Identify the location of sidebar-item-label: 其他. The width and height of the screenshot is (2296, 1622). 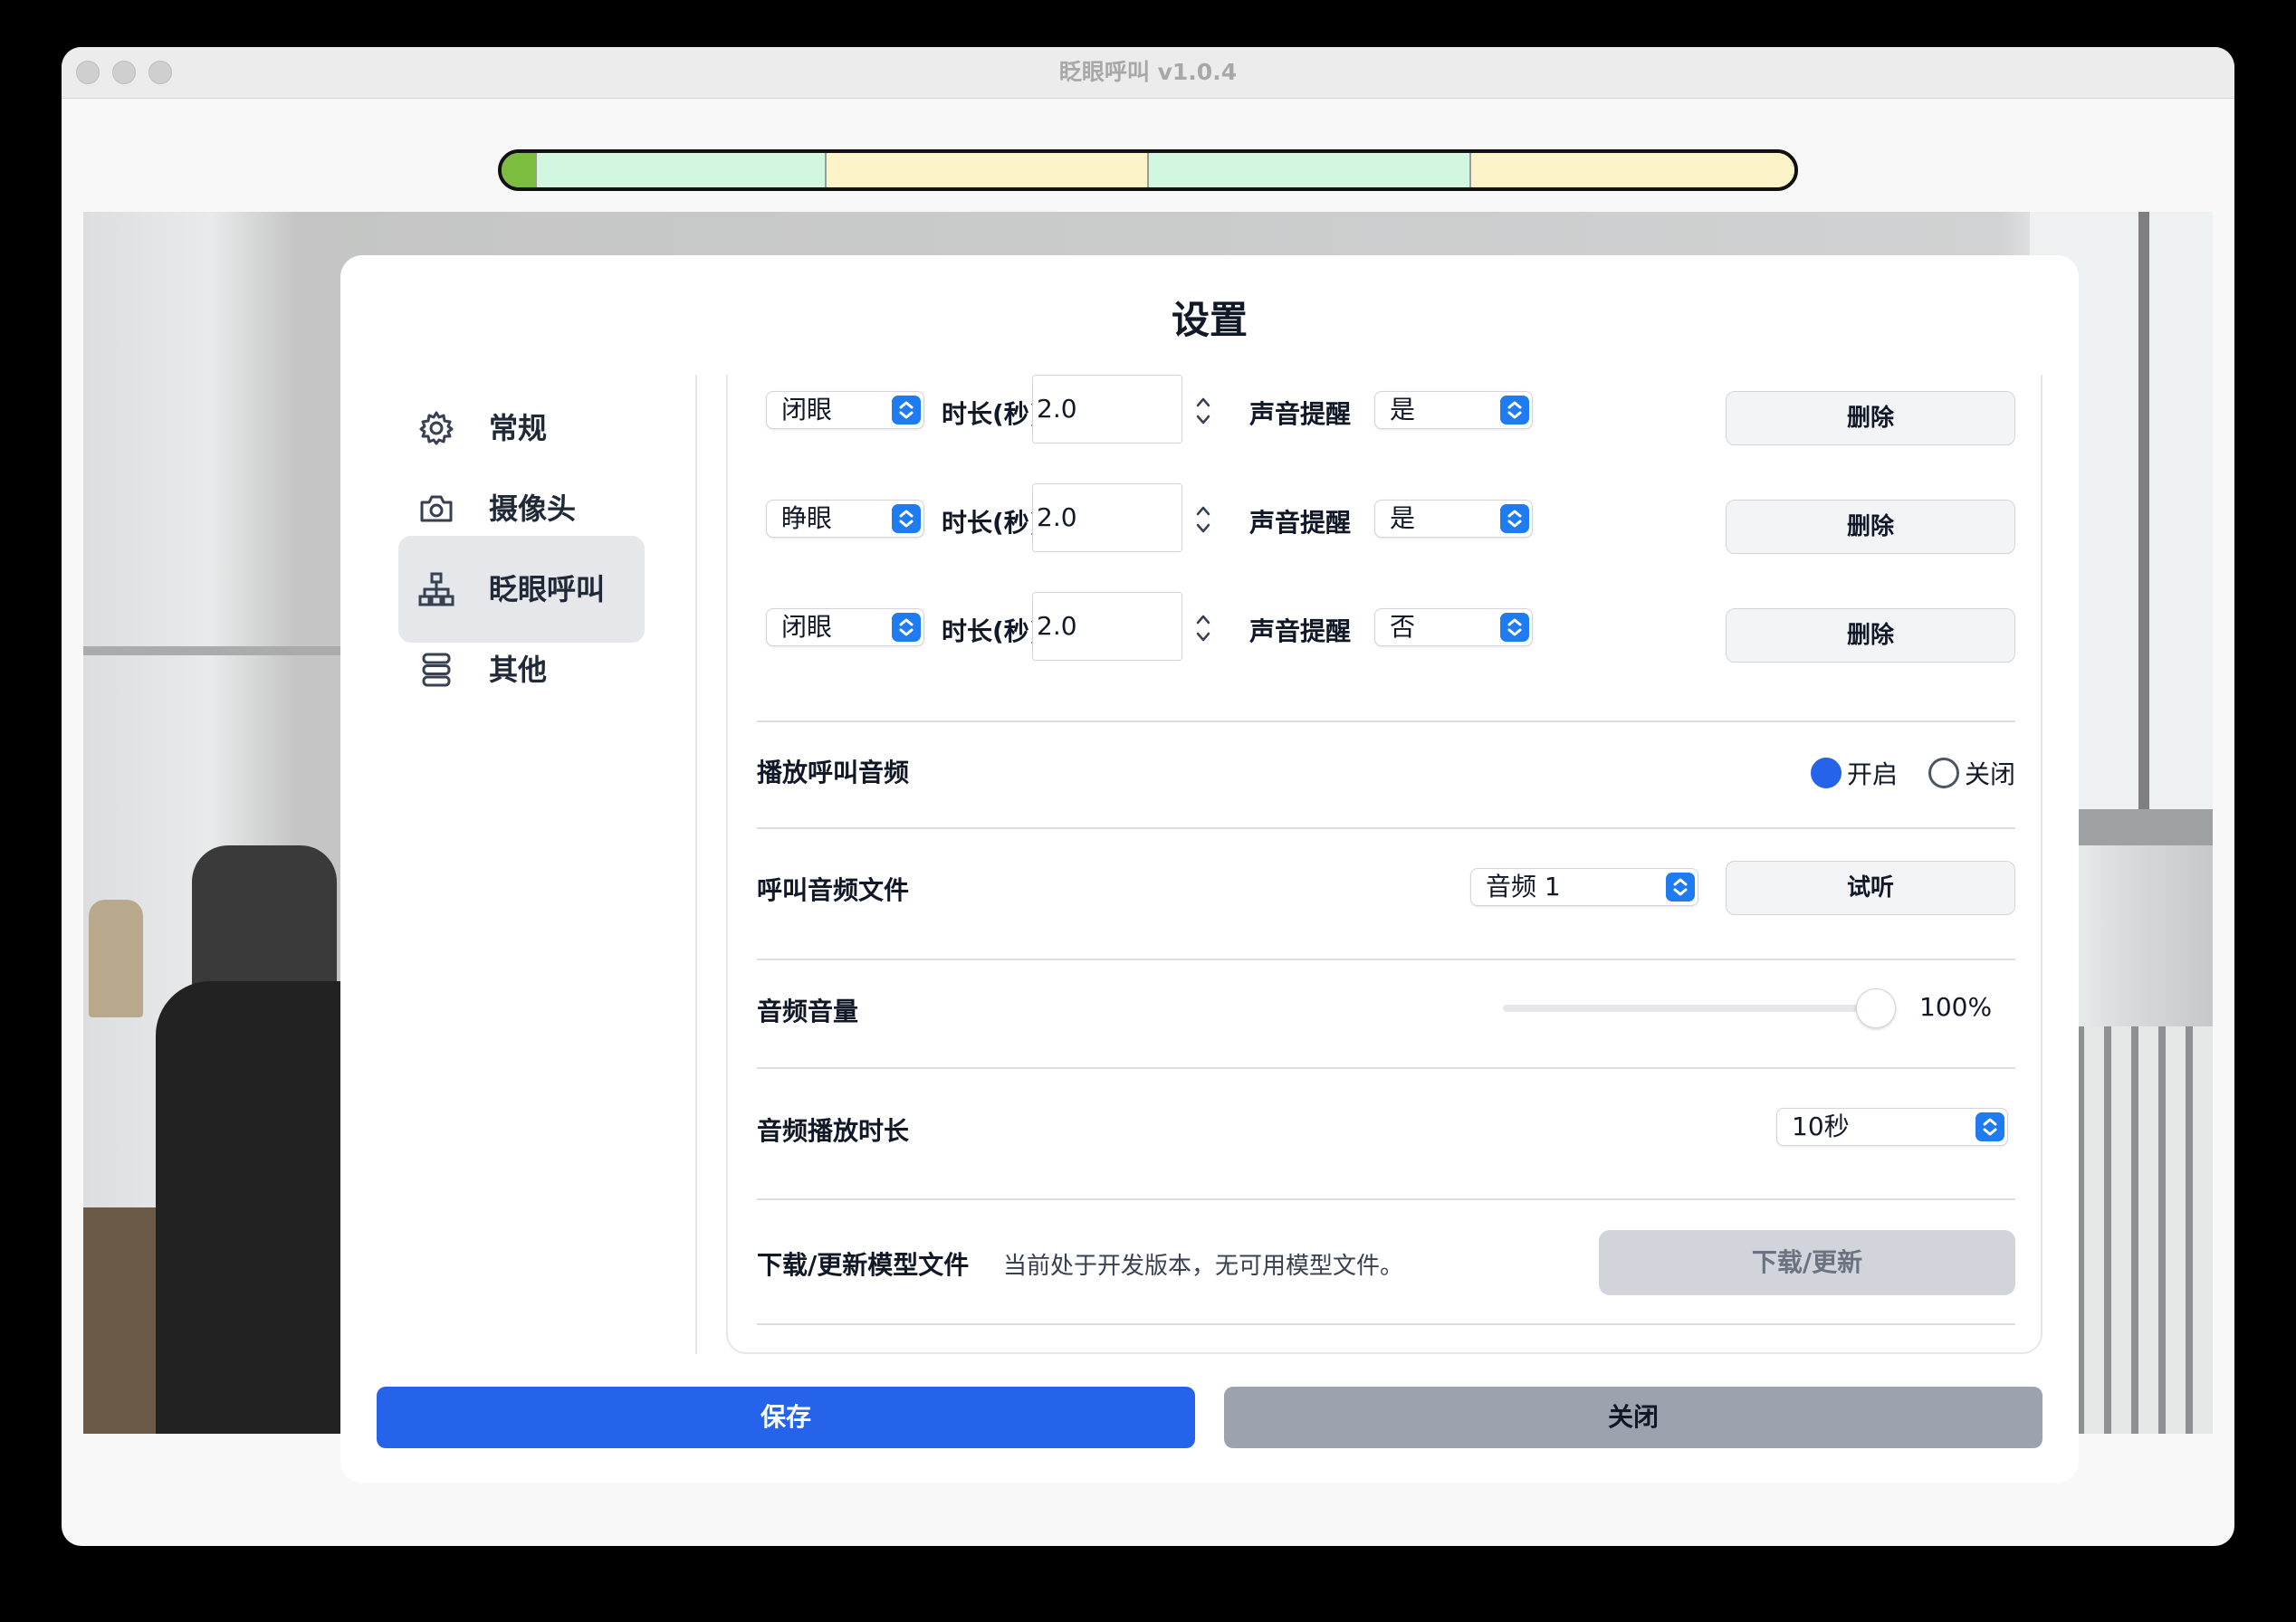
(519, 670).